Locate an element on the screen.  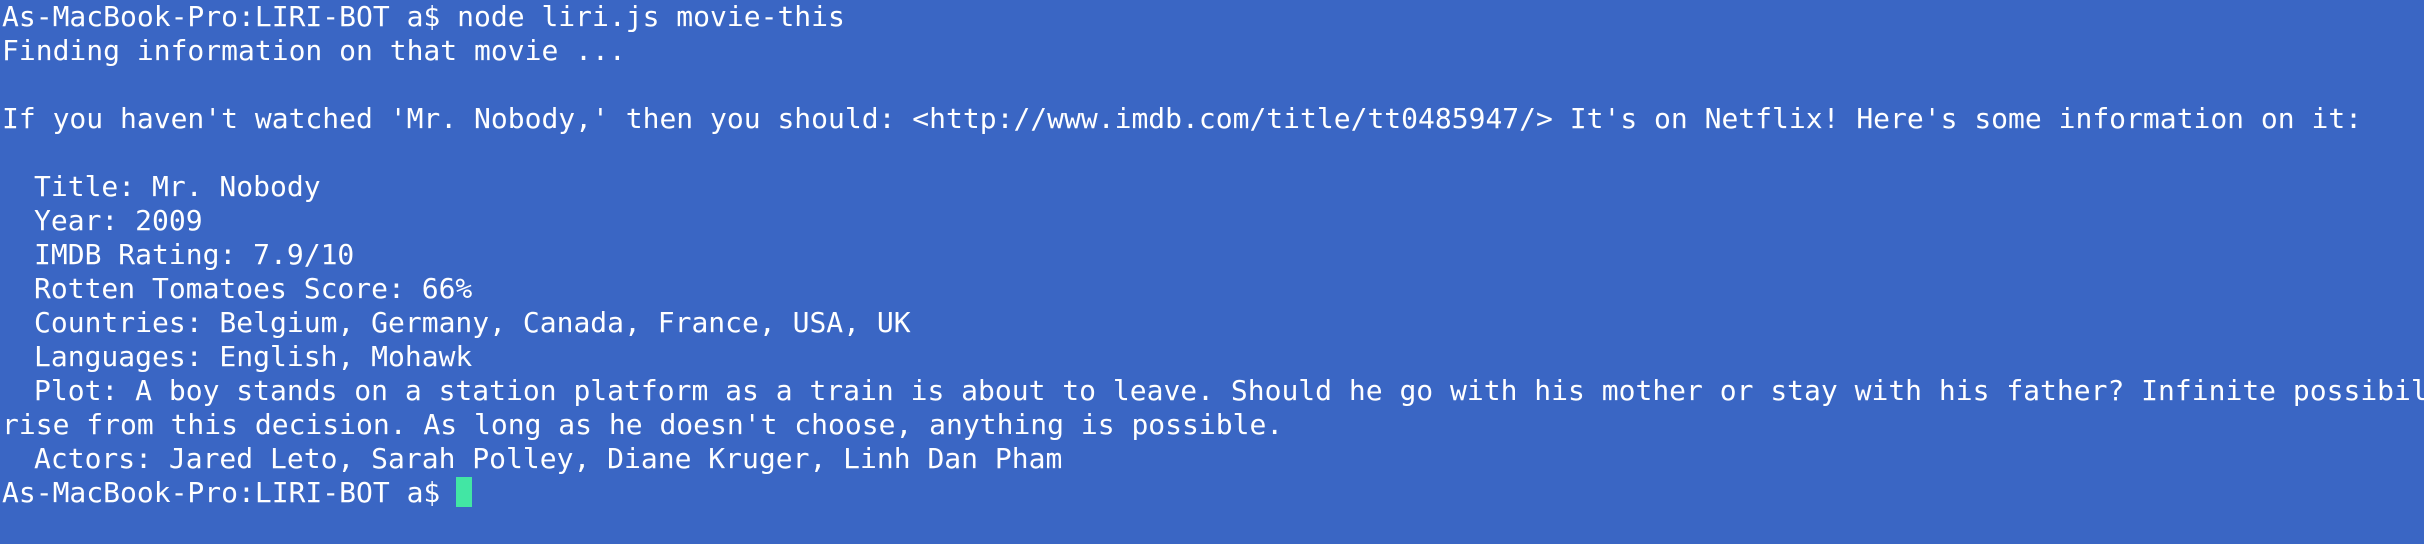
imdb-rating: IMDB Rating: 7.9/10 is located at coordinates (194, 254).